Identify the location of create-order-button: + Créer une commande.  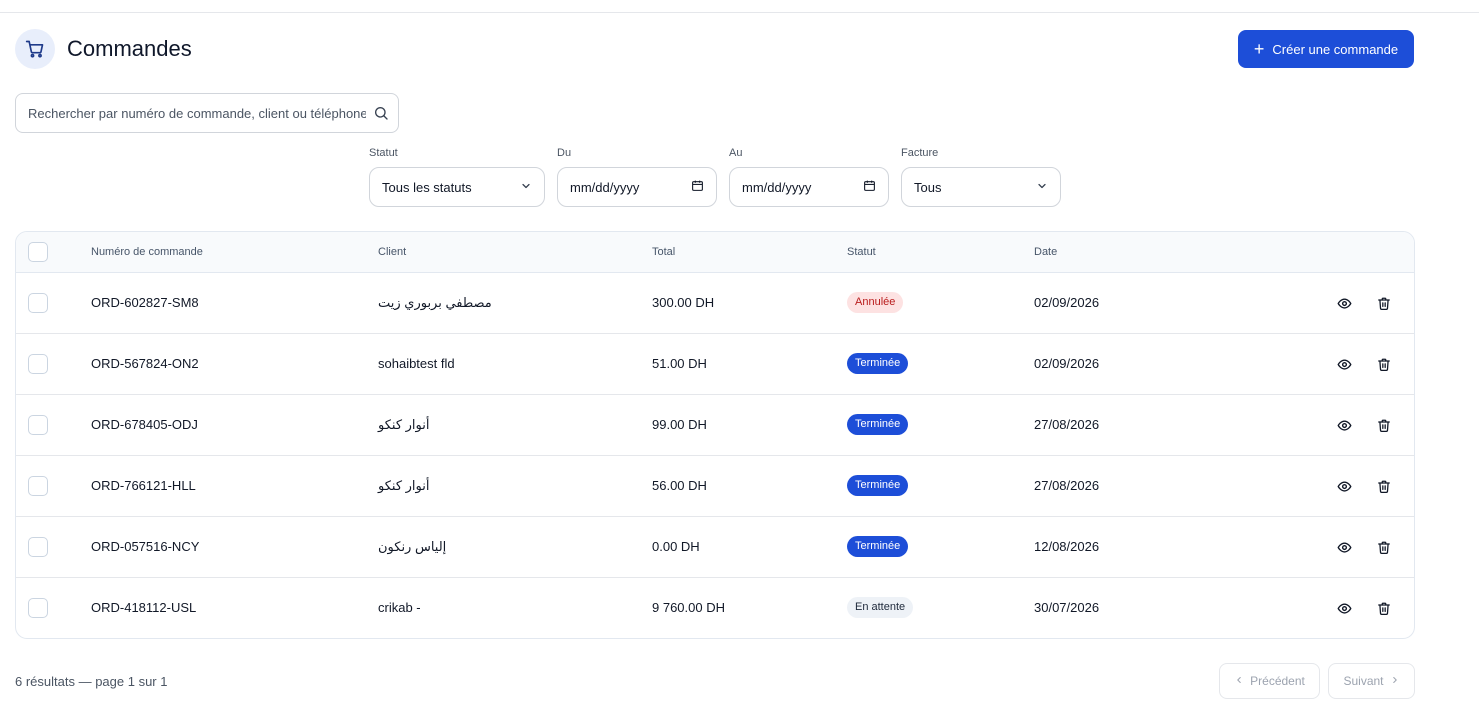
(1326, 49).